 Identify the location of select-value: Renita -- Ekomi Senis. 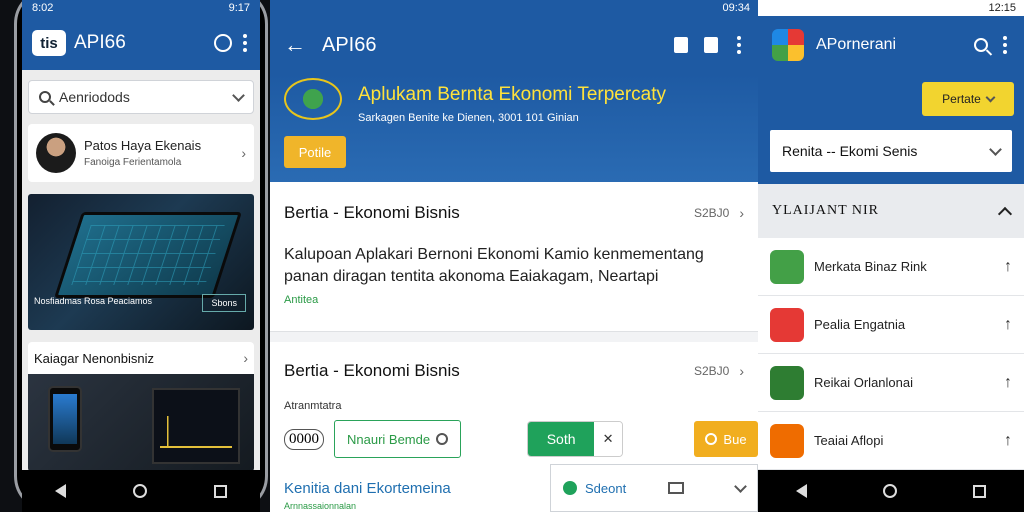
(850, 151).